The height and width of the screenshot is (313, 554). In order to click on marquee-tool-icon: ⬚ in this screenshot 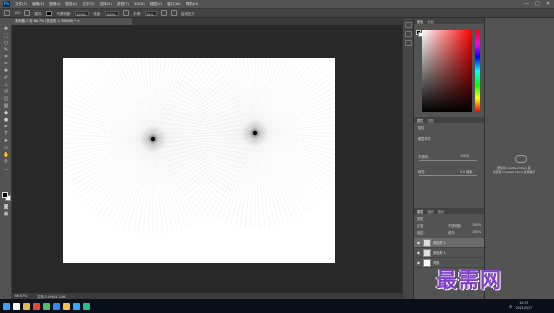, I will do `click(6, 36)`.